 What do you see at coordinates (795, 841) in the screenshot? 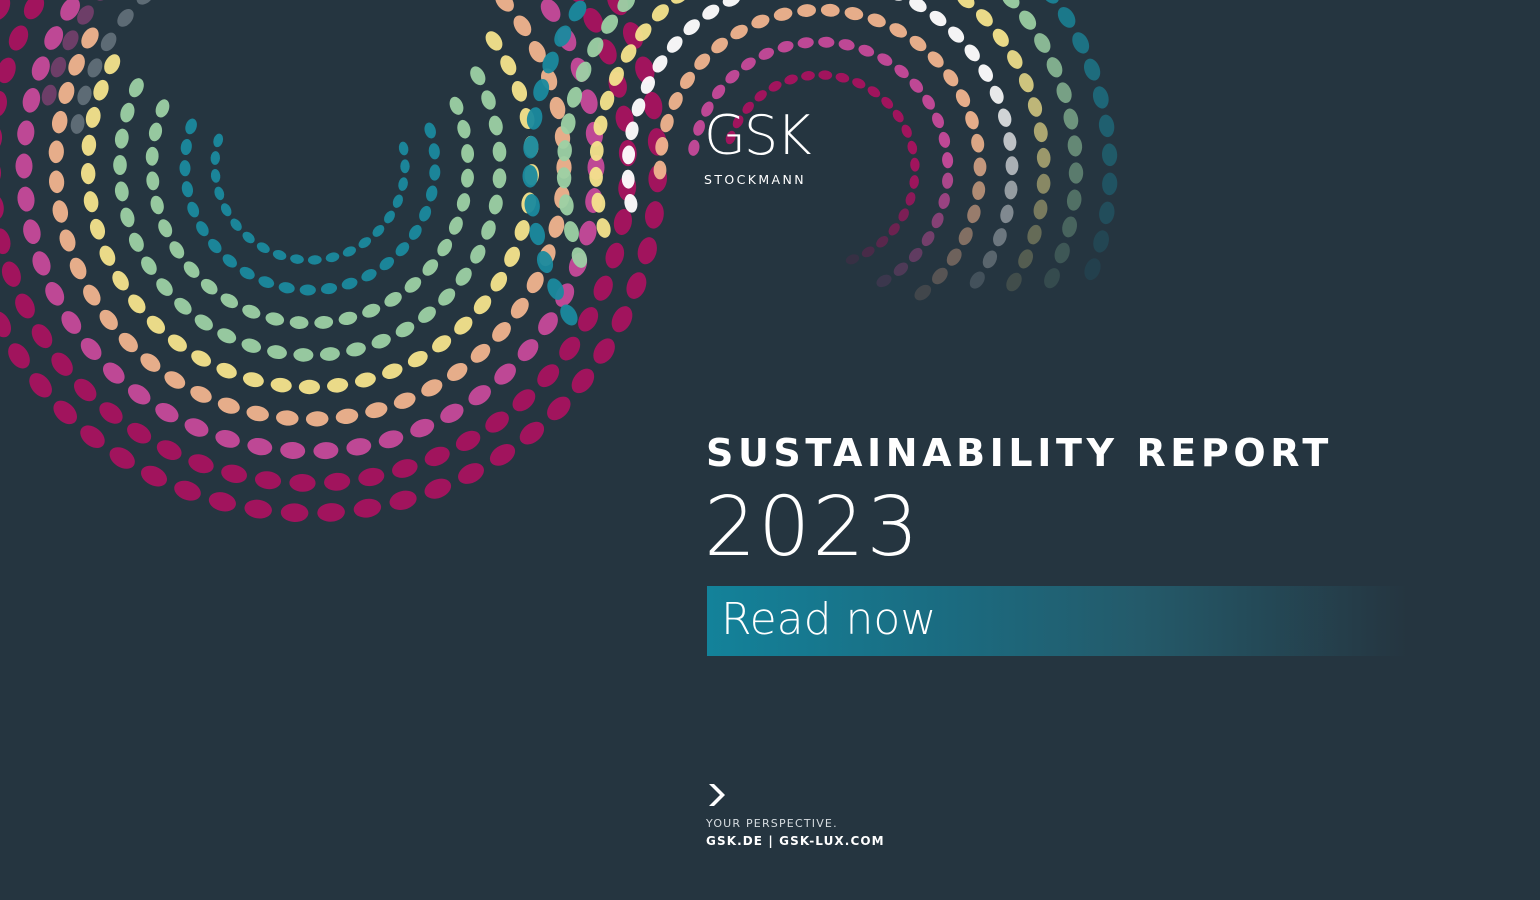
I see `website-links: GSK.DE | GSK-LUX.COM` at bounding box center [795, 841].